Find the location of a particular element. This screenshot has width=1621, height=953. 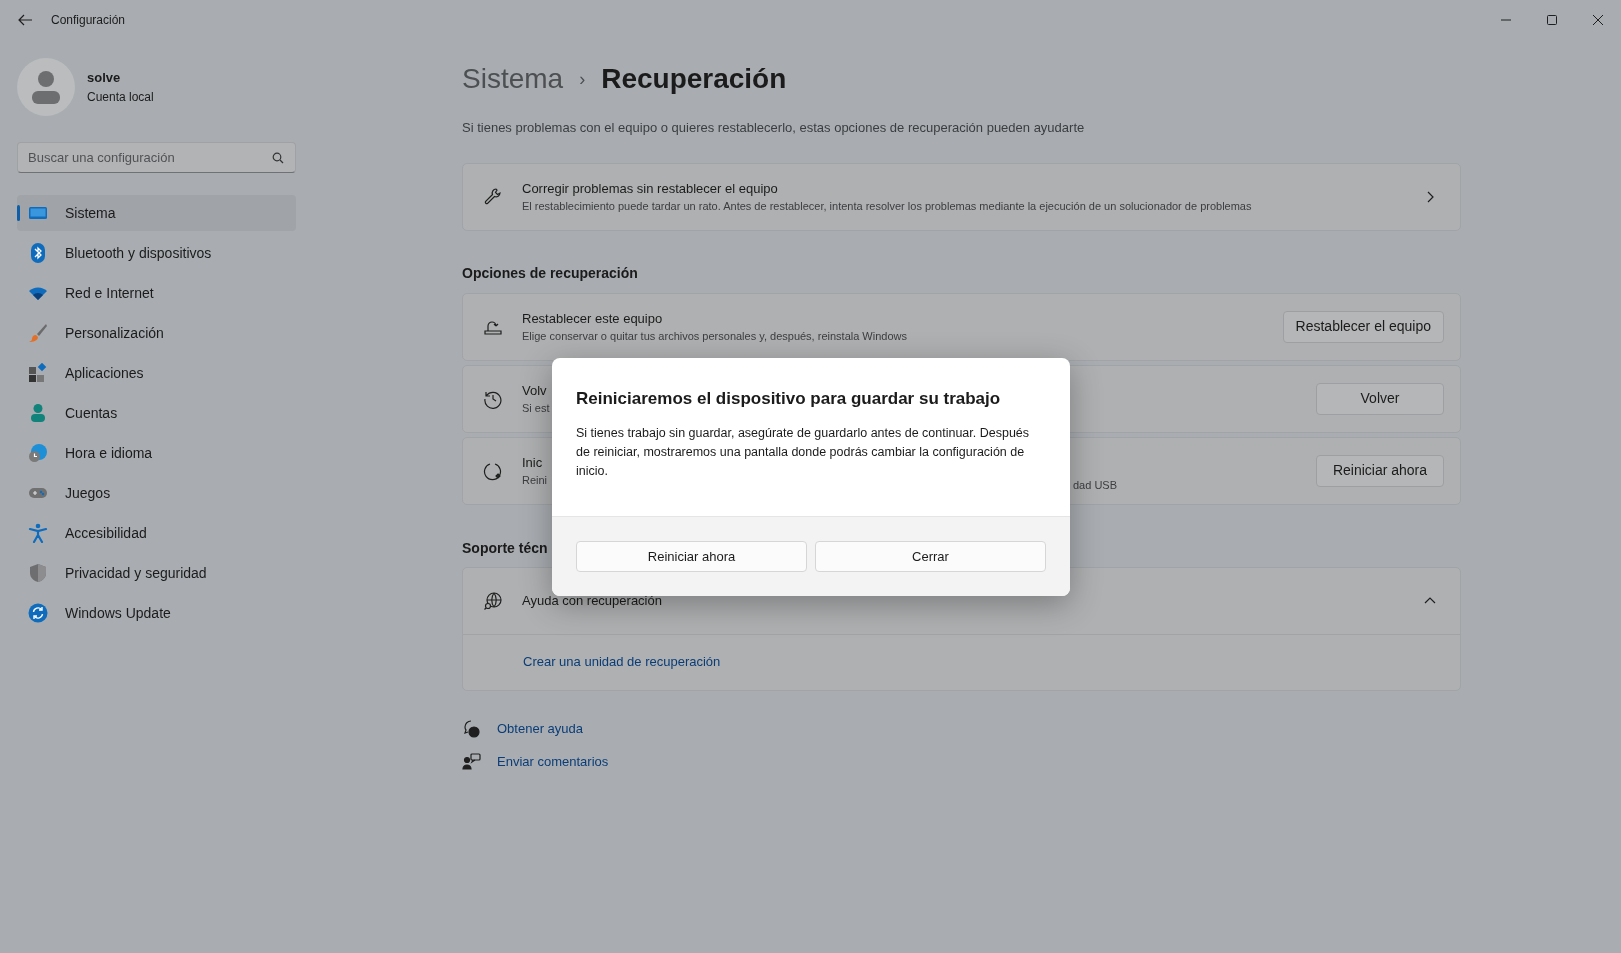

card-title: Restablecer este equipo is located at coordinates (592, 318).